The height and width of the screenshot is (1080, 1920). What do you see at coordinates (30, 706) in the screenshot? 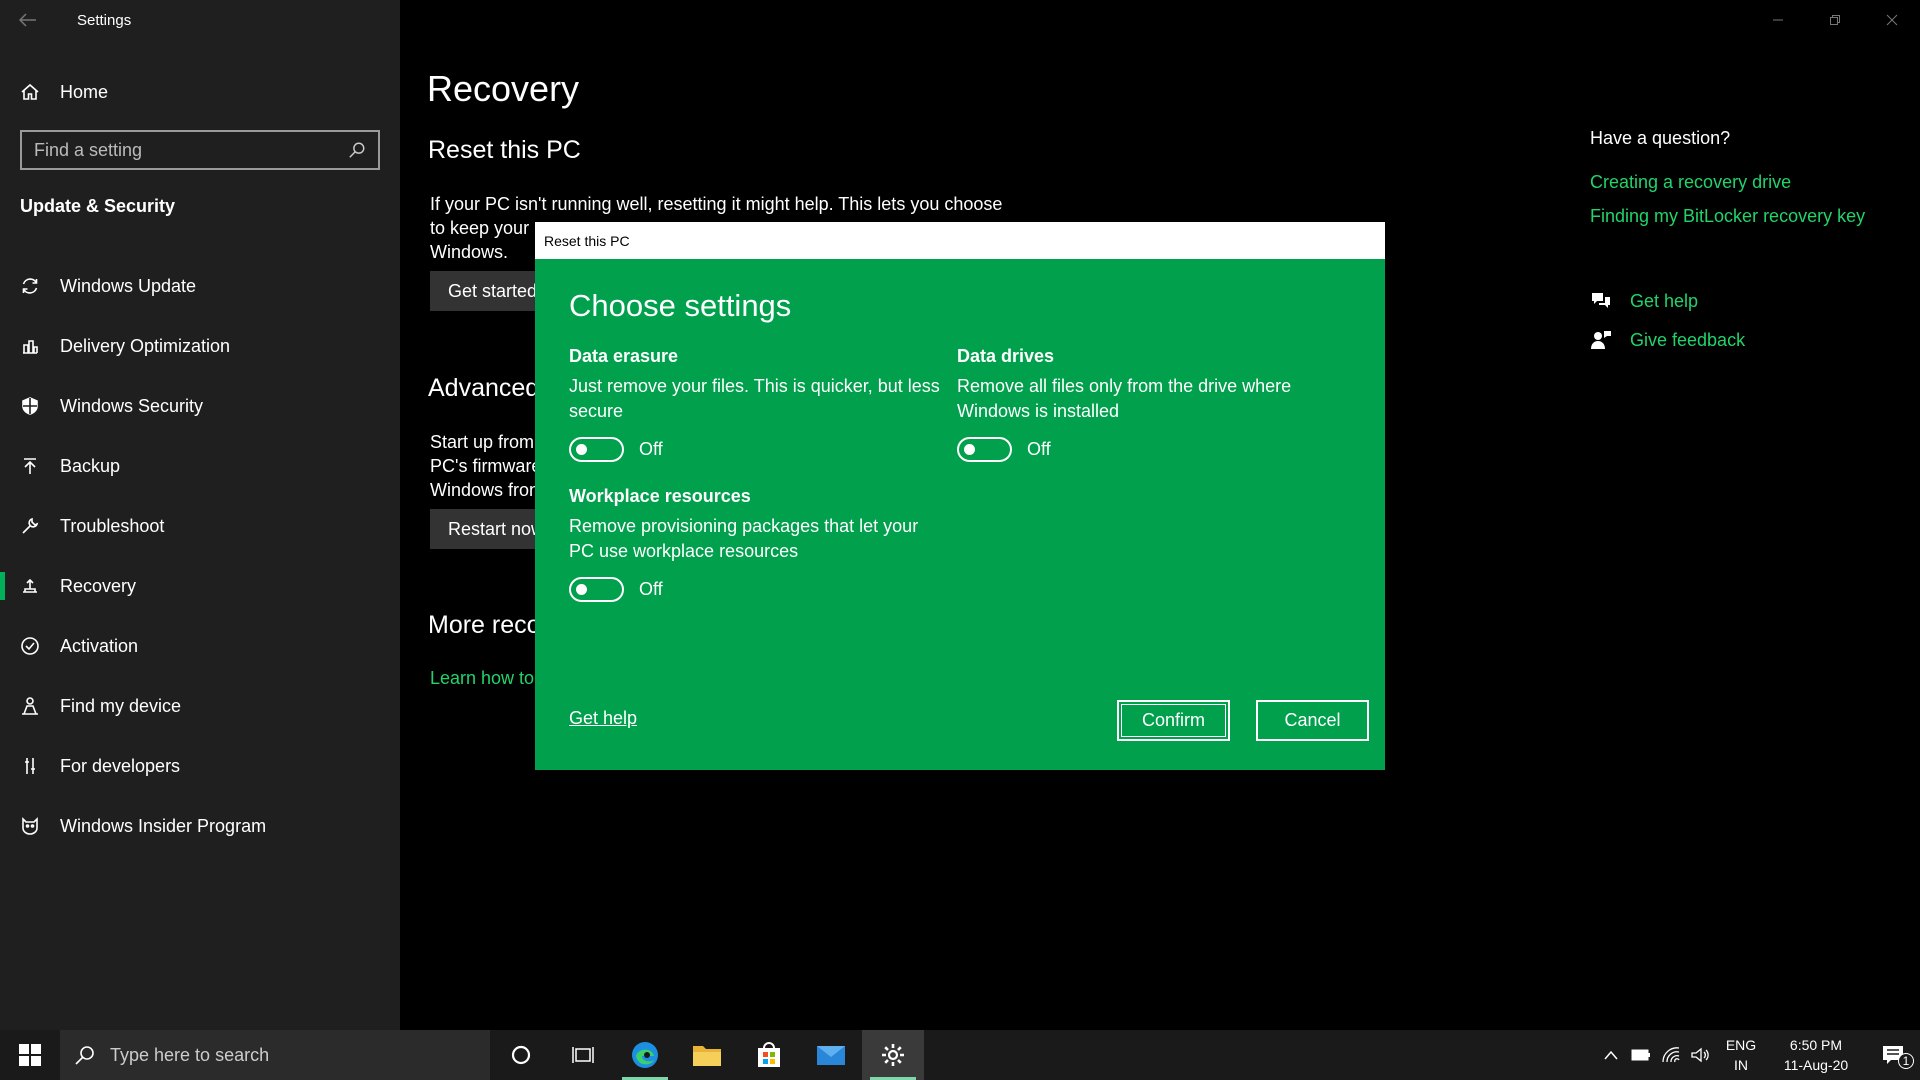
I see `person-pin-icon` at bounding box center [30, 706].